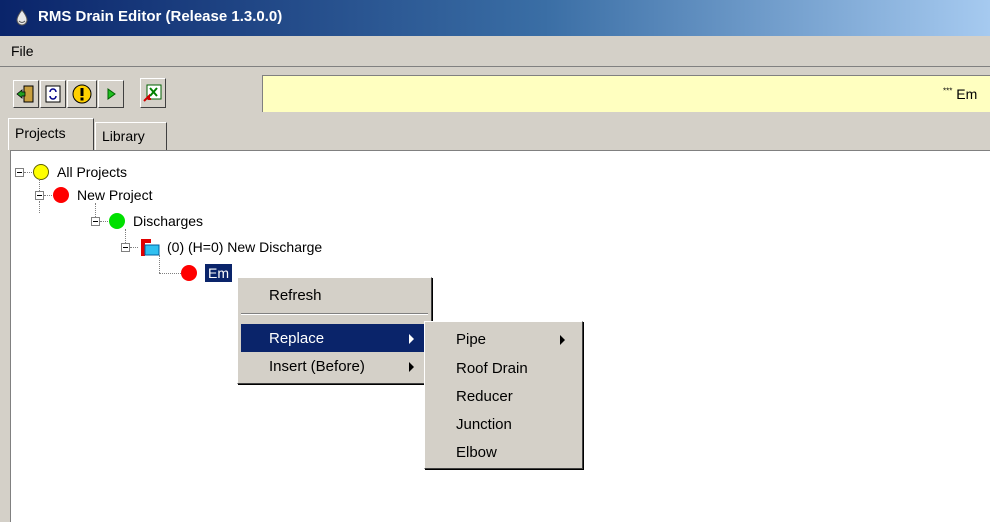 Image resolution: width=990 pixels, height=522 pixels. What do you see at coordinates (40, 133) in the screenshot?
I see `tab-projects-label: Projects` at bounding box center [40, 133].